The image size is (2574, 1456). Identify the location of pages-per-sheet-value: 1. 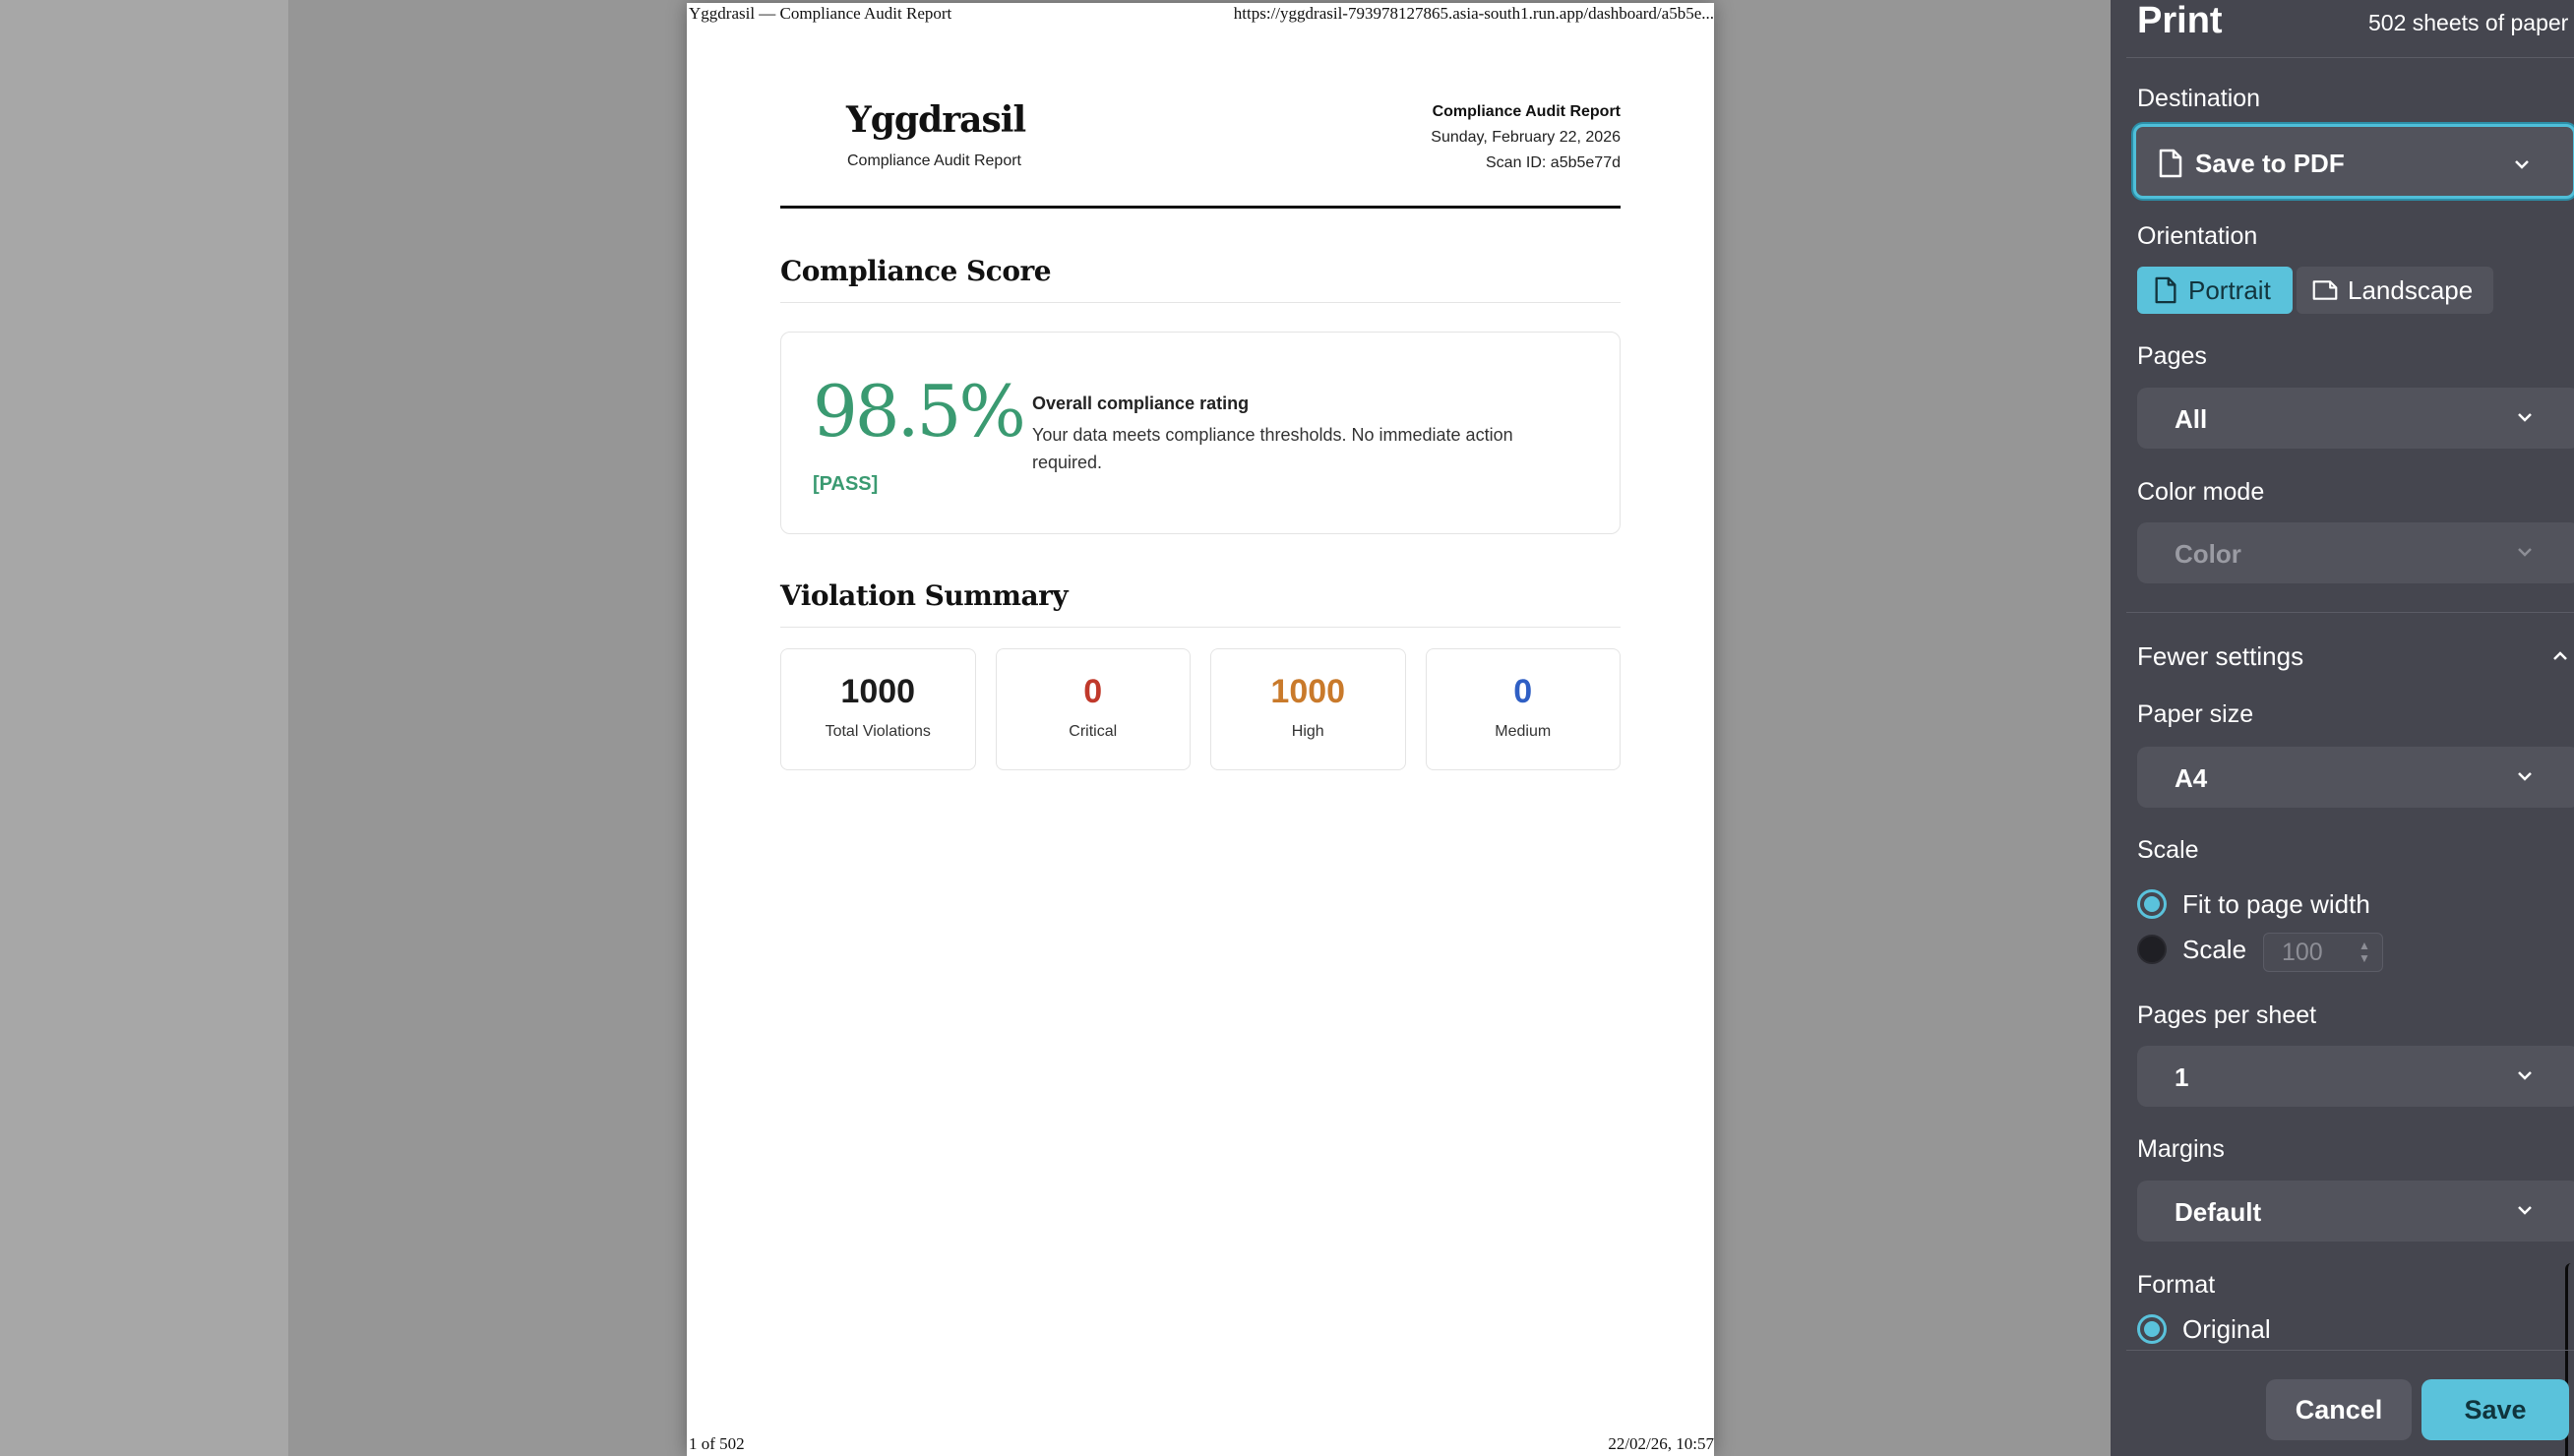
(2182, 1077).